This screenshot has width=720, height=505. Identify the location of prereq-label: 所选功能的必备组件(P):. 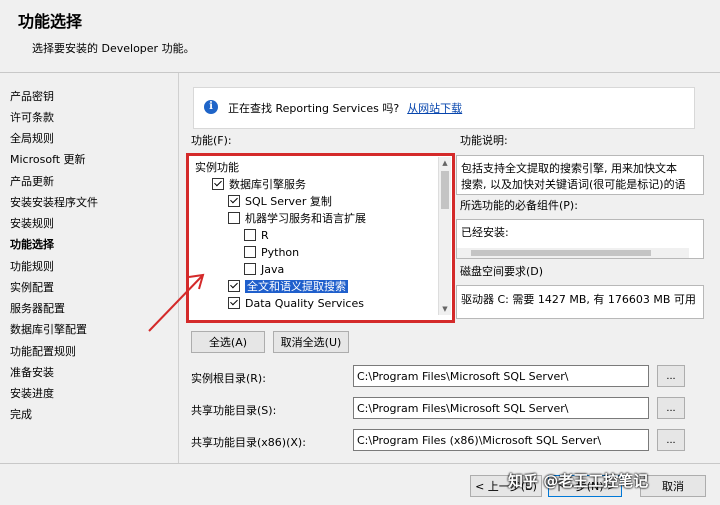
(519, 205).